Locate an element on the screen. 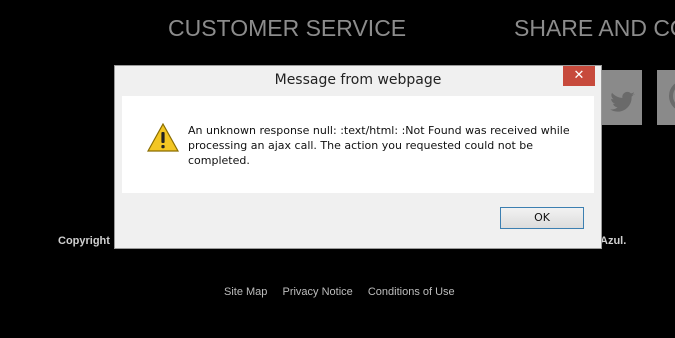  conditions-of-use-link: Conditions of Use is located at coordinates (411, 292).